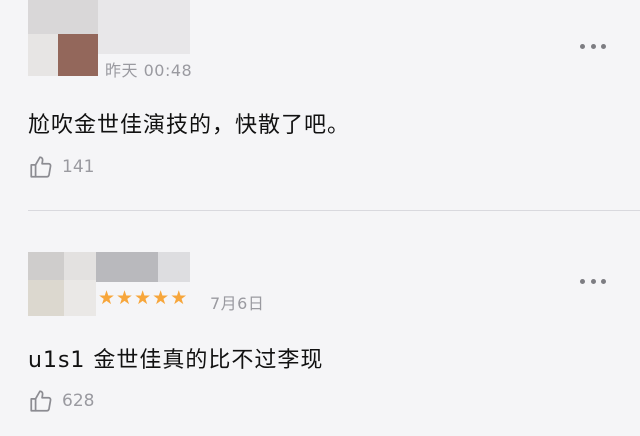 The width and height of the screenshot is (640, 436). I want to click on rating-stars: ★ ★ ★ ★ ★, so click(143, 298).